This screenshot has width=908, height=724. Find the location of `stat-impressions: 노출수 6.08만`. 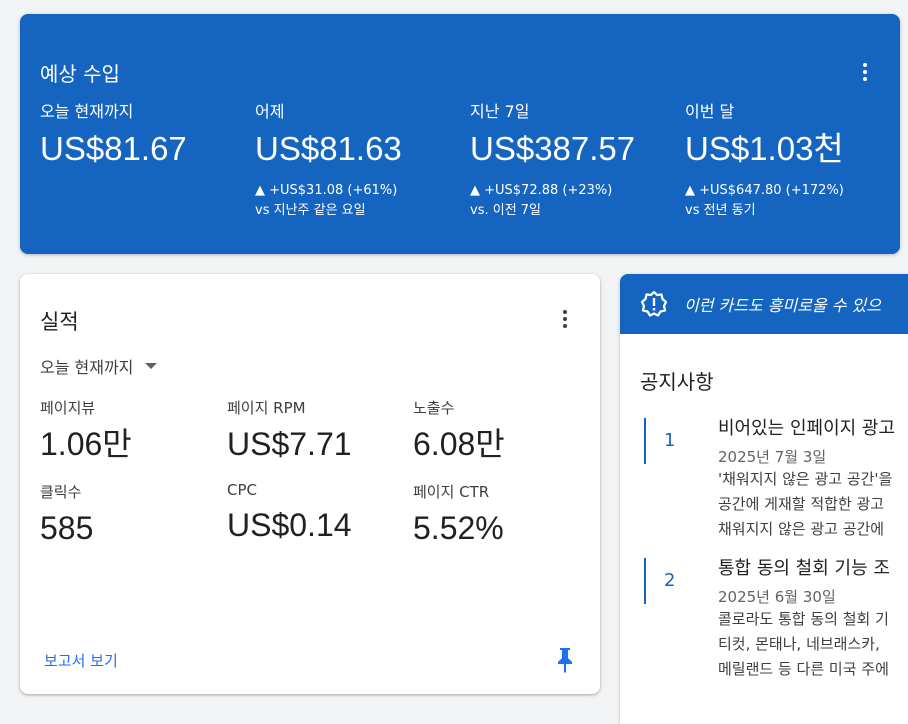

stat-impressions: 노출수 6.08만 is located at coordinates (459, 429).